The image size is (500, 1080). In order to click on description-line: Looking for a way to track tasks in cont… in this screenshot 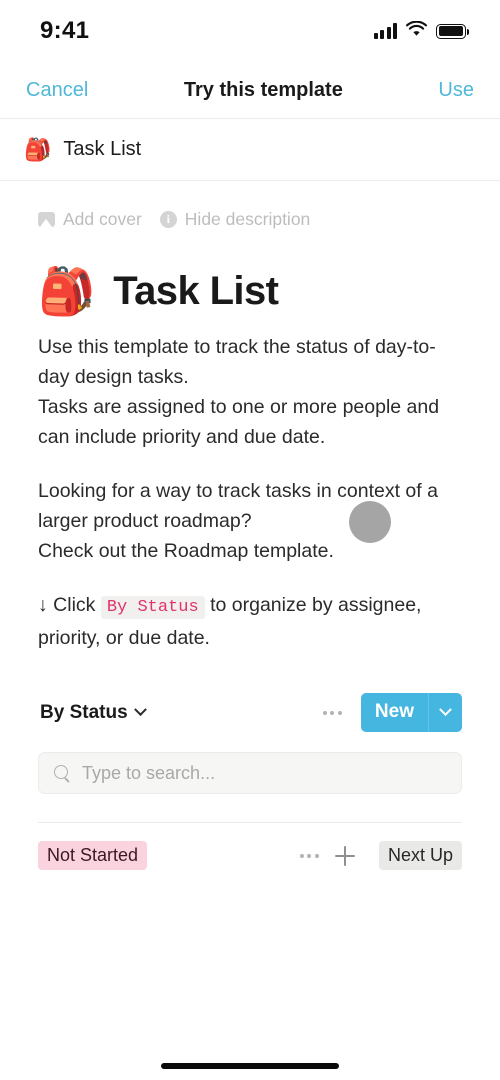, I will do `click(238, 506)`.